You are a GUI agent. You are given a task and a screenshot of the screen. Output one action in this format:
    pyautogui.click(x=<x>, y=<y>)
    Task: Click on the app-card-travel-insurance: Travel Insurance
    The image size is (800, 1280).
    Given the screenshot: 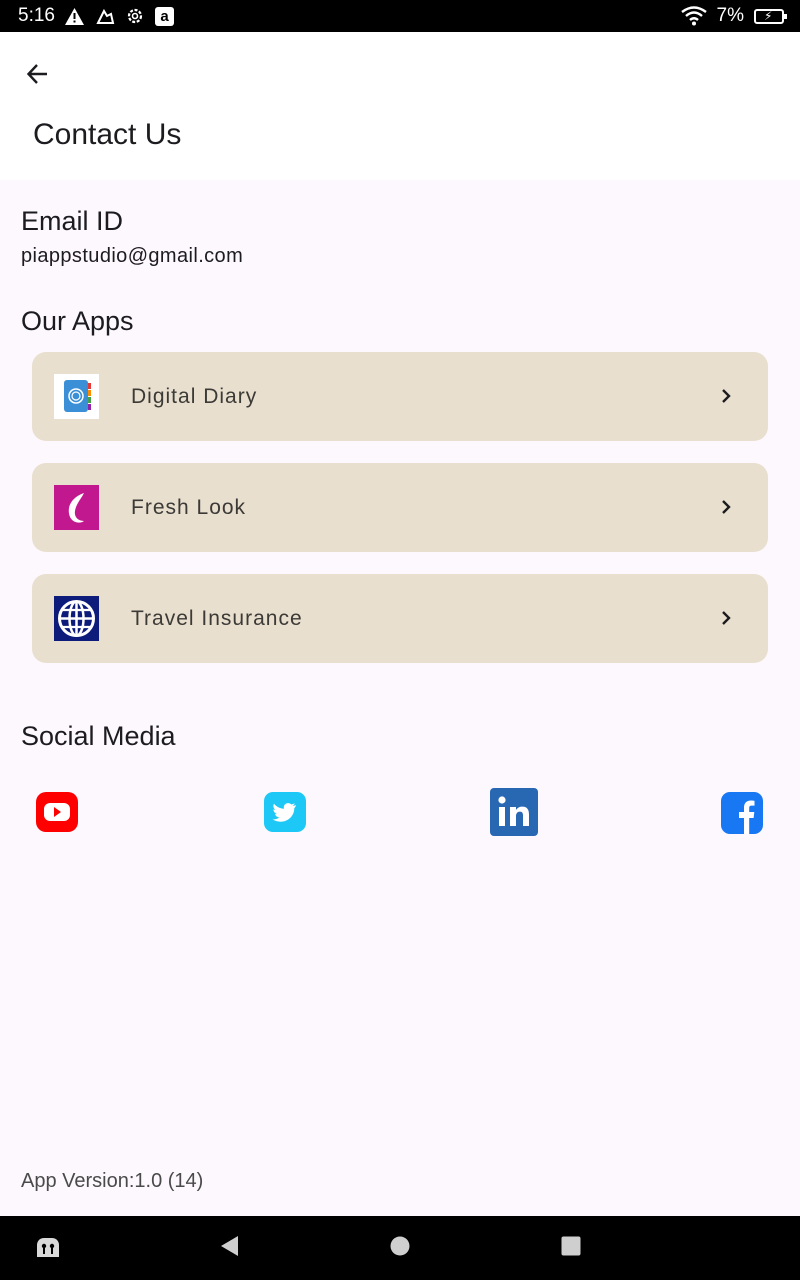 What is the action you would take?
    pyautogui.click(x=400, y=618)
    